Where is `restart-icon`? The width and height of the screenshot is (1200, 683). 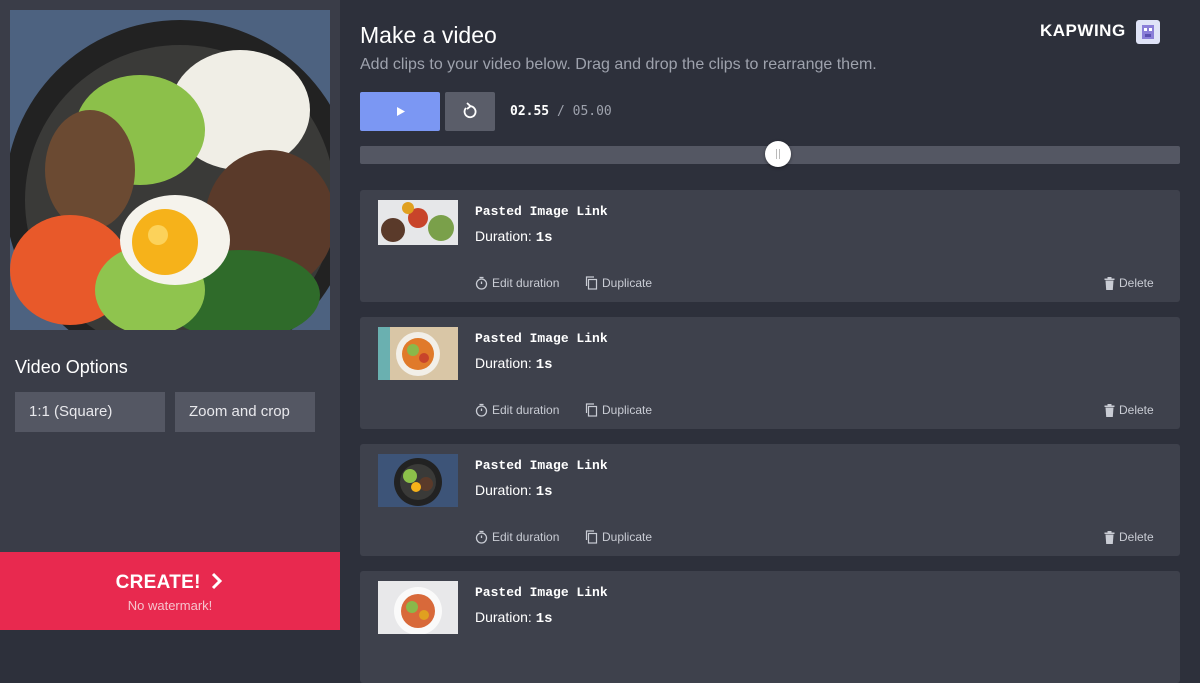 restart-icon is located at coordinates (470, 110).